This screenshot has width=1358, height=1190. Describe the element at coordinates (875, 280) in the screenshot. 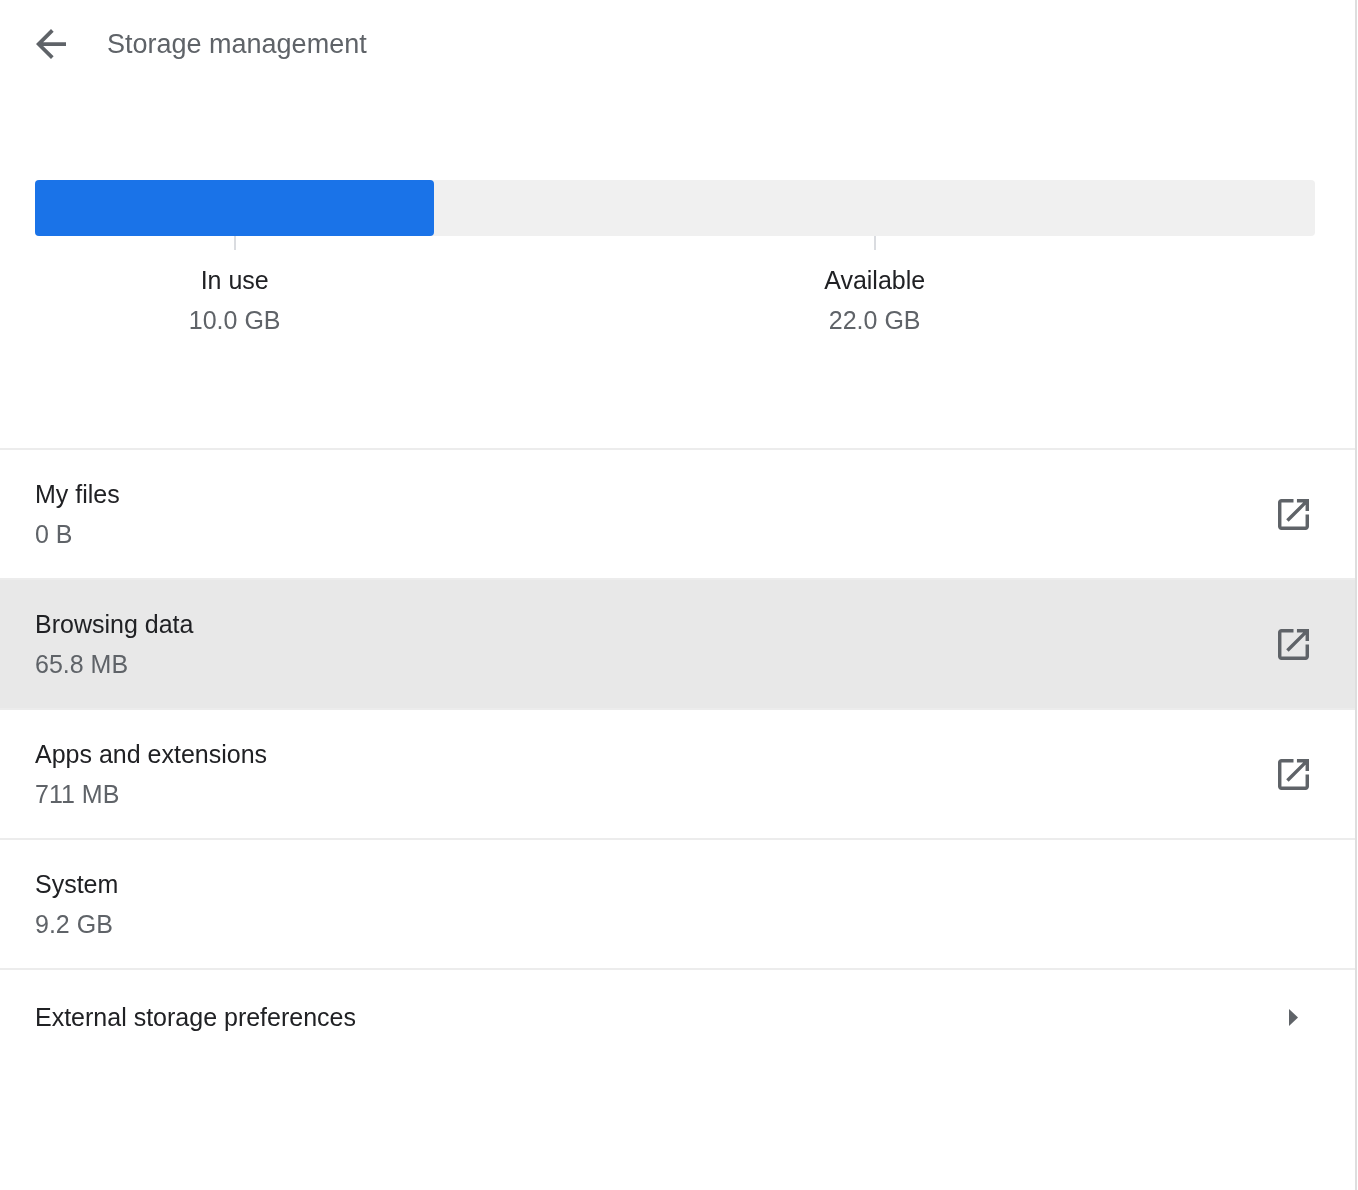

I see `legend-label: Available` at that location.